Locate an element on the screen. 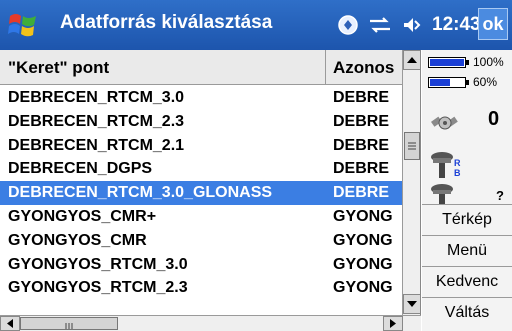 The width and height of the screenshot is (512, 331). scroll-down-button is located at coordinates (411, 304).